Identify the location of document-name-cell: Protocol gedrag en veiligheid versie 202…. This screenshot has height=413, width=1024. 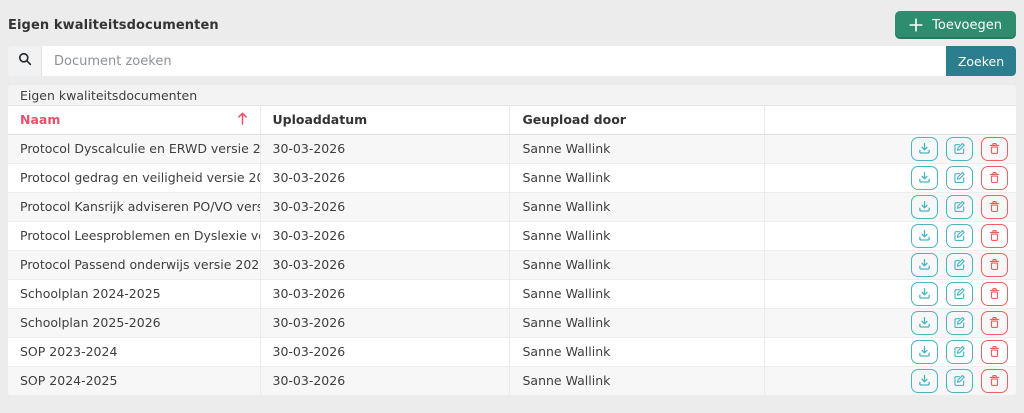
(134, 177).